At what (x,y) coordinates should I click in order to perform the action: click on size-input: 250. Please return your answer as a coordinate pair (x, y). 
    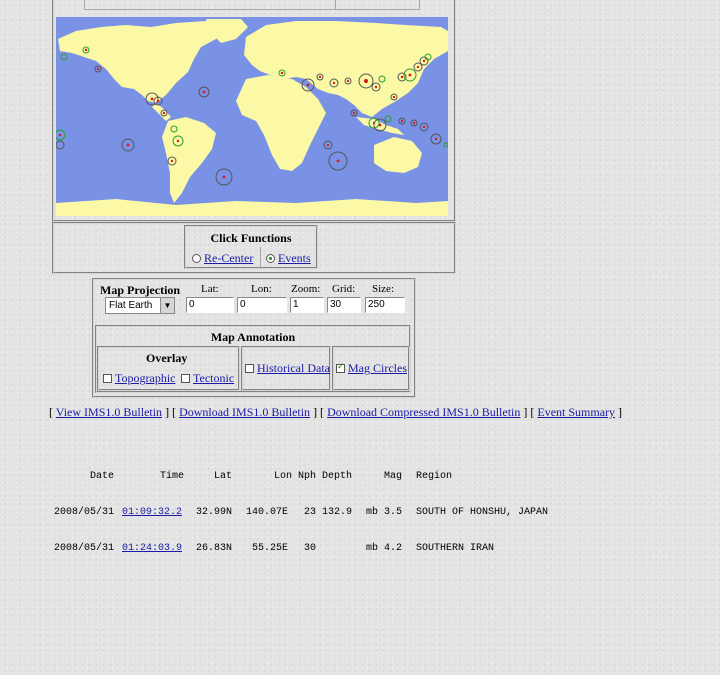
    Looking at the image, I should click on (385, 305).